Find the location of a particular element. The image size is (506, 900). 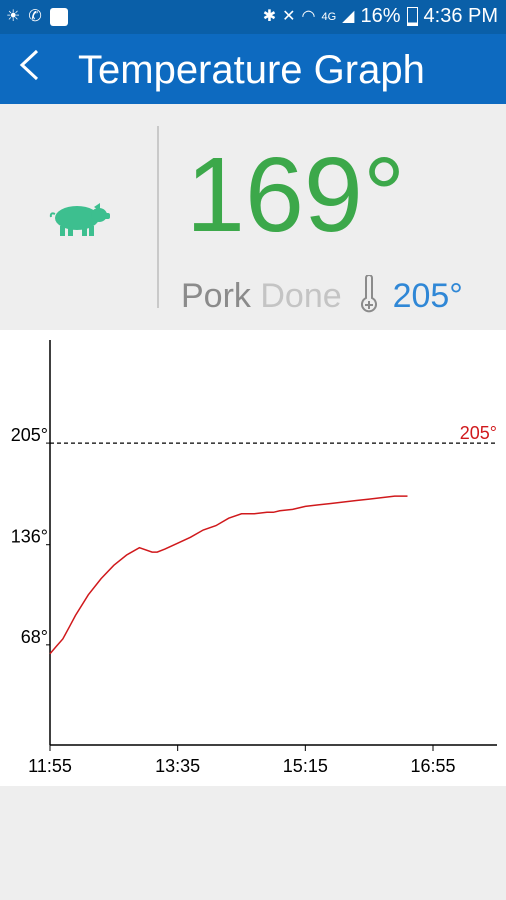

app-bar: Temperature Graph is located at coordinates (253, 69).